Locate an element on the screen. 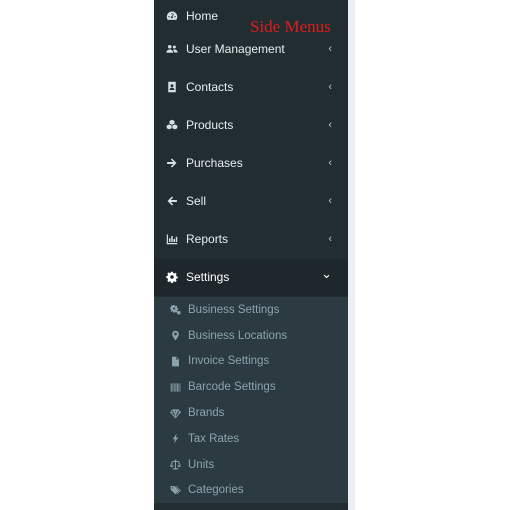 The width and height of the screenshot is (510, 510). annotation-label: Side Menus is located at coordinates (290, 26).